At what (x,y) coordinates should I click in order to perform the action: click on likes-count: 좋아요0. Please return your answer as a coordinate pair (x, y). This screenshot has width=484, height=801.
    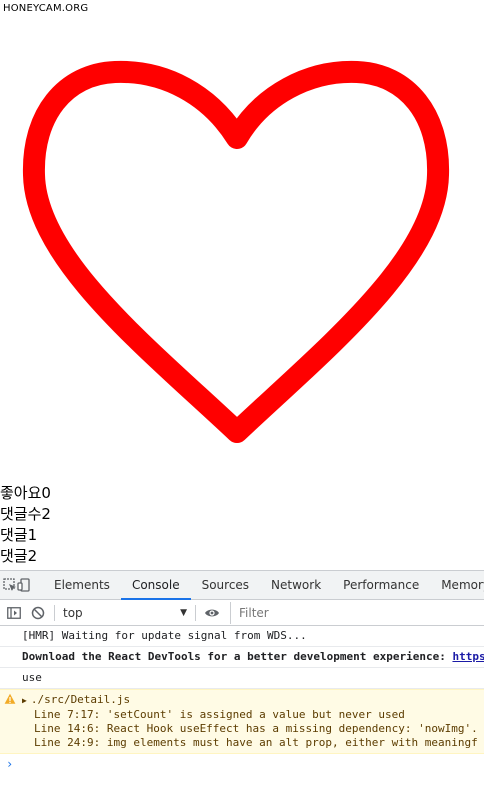
    Looking at the image, I should click on (25, 493).